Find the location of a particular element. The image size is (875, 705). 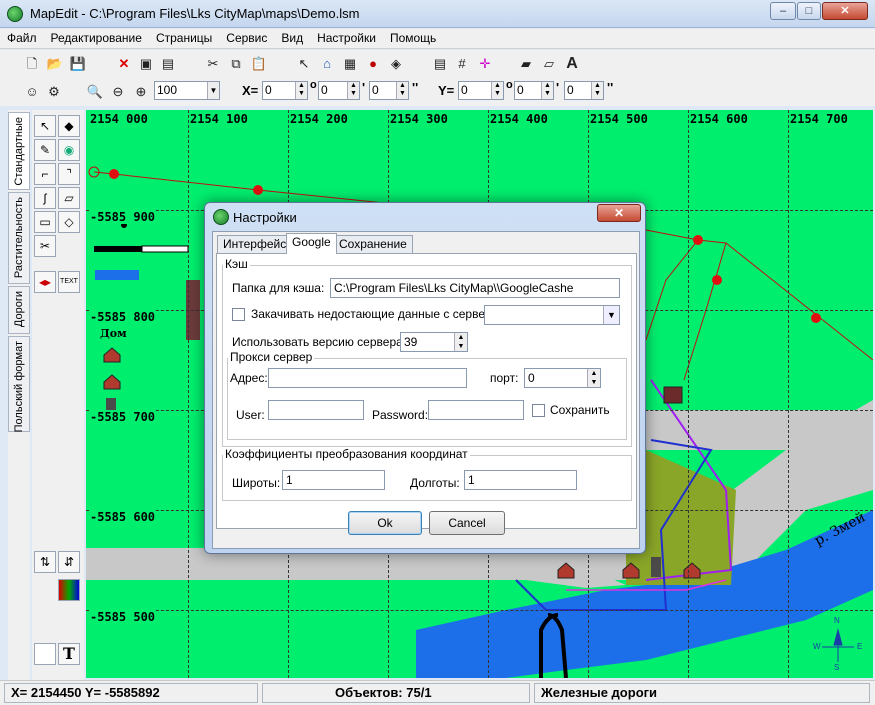

text-T-icon: T is located at coordinates (69, 654).